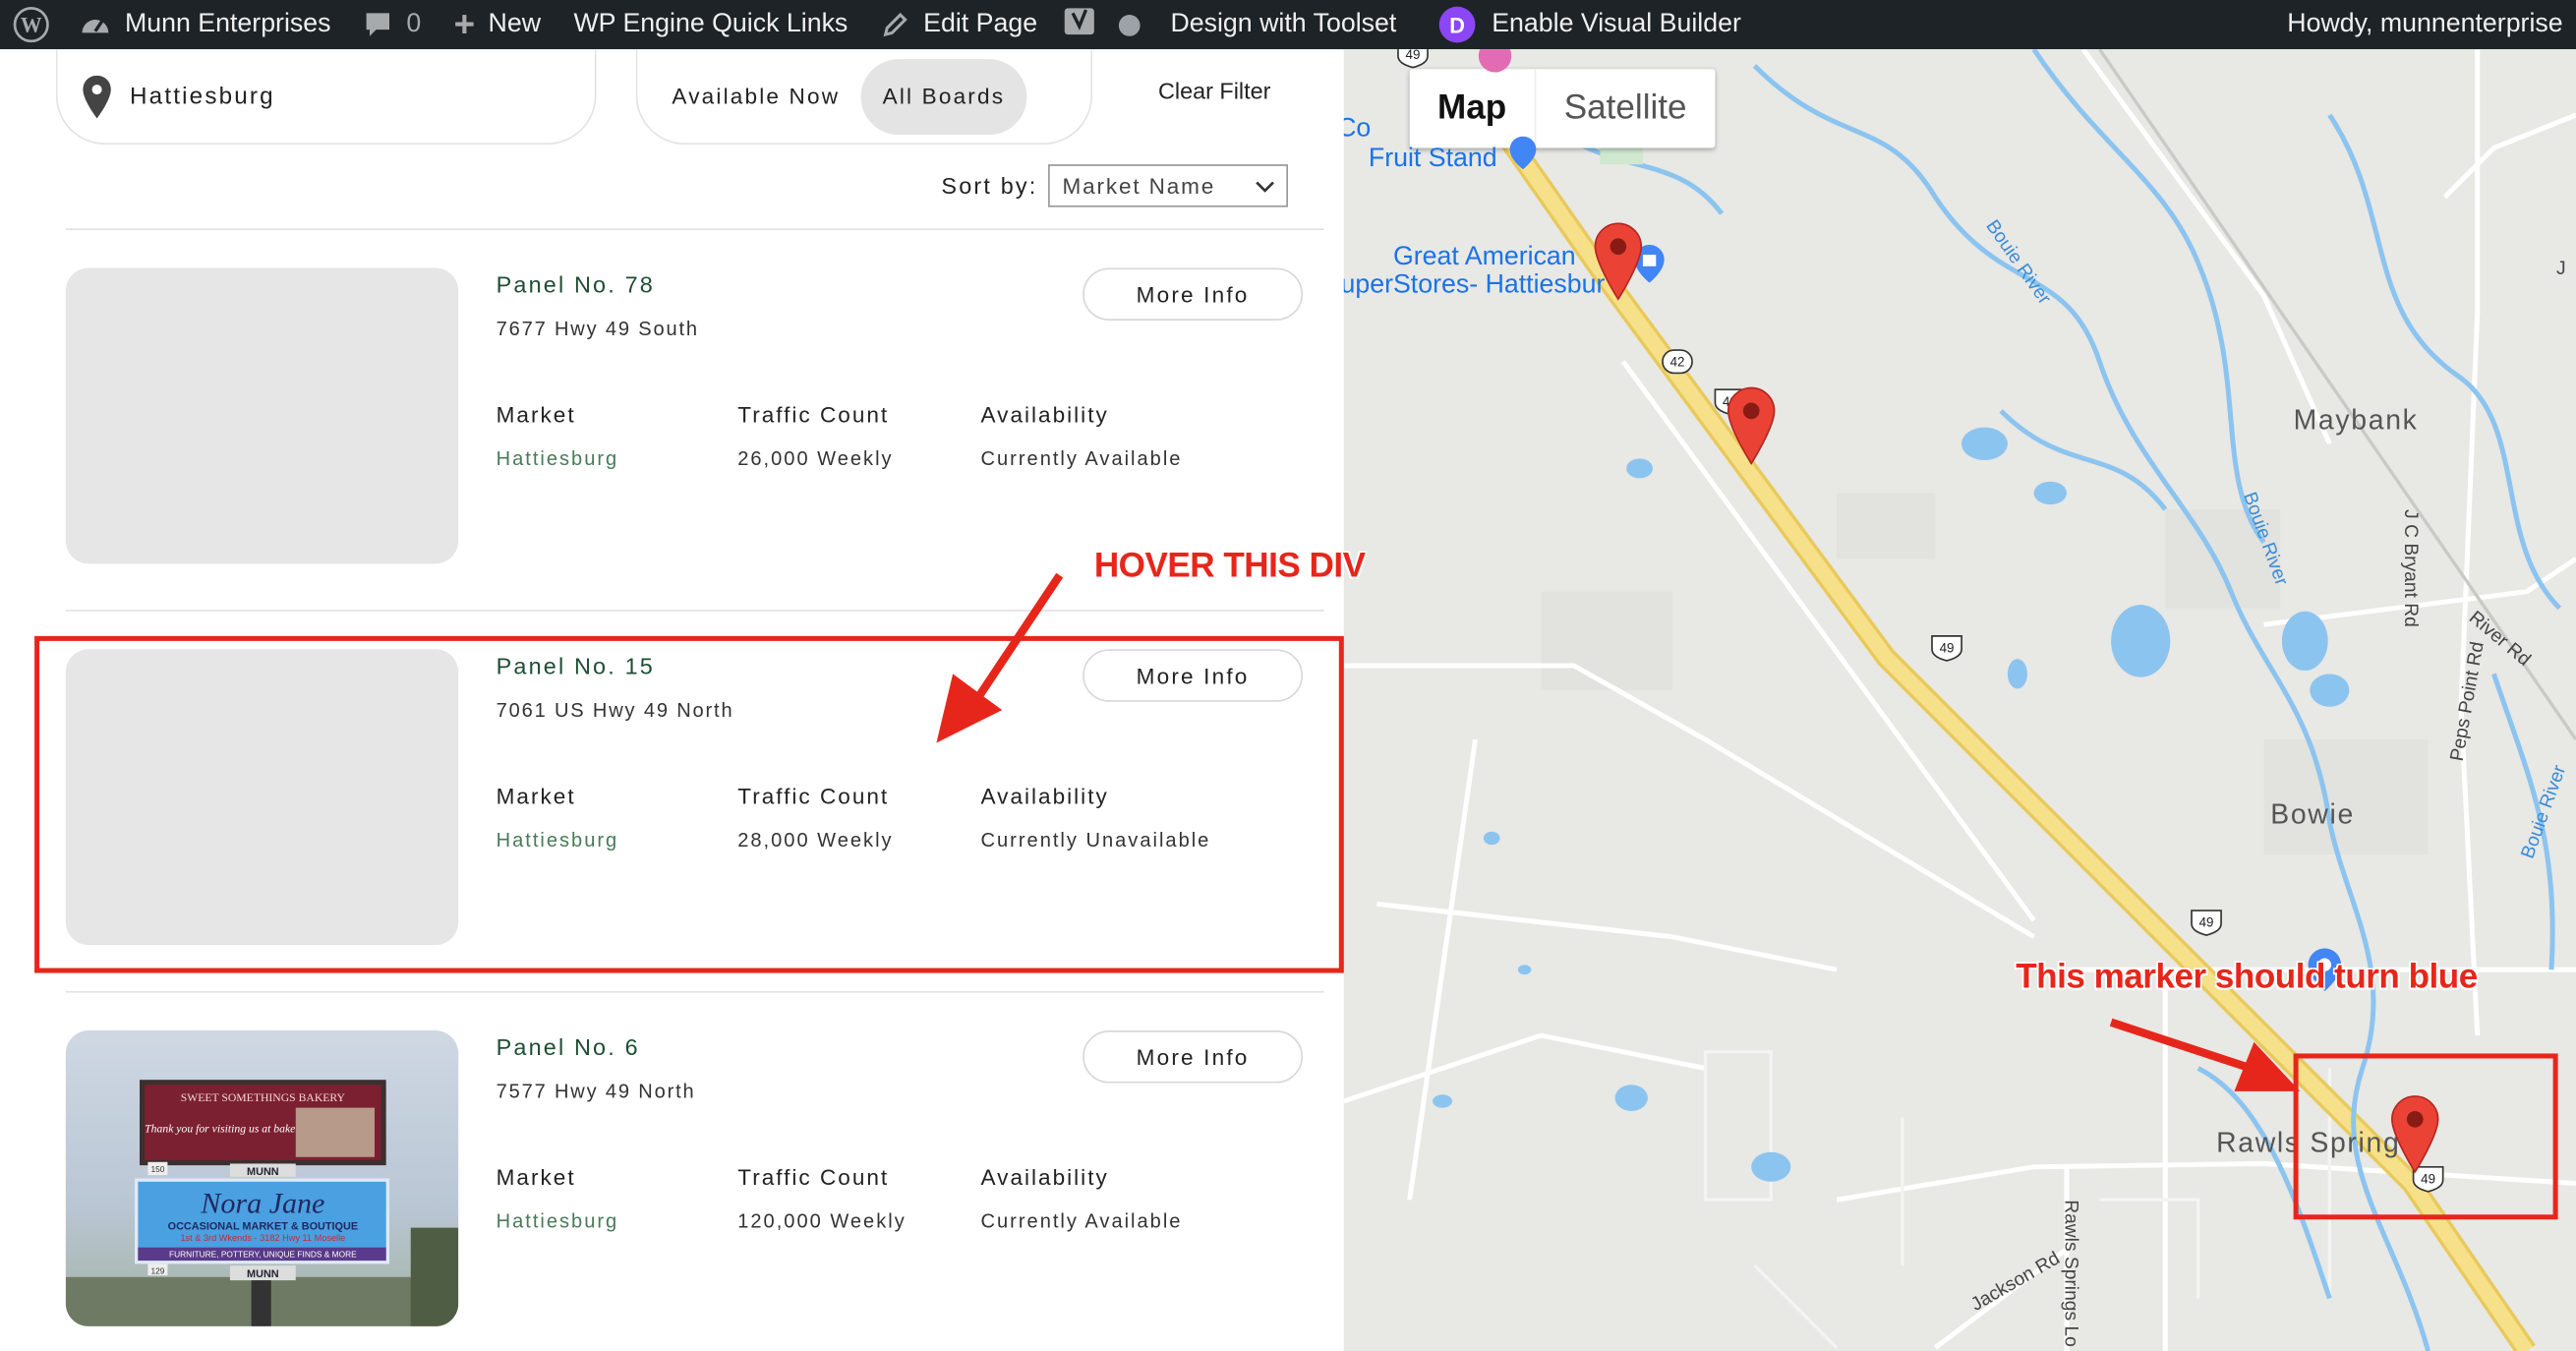 Image resolution: width=2576 pixels, height=1351 pixels. Describe the element at coordinates (2247, 977) in the screenshot. I see `marker-annotation: This marker should turn blue` at that location.